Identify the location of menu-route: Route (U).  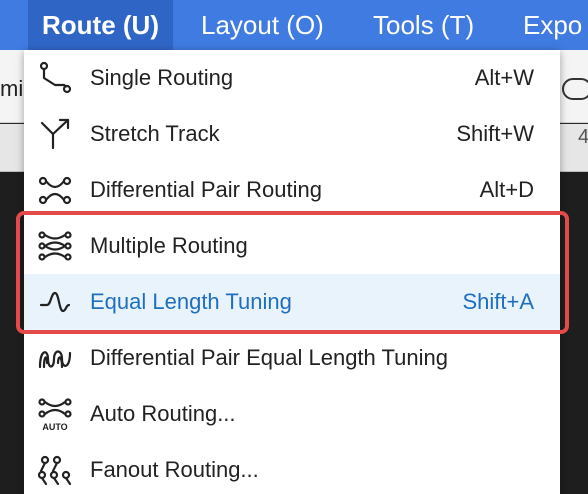
(100, 25).